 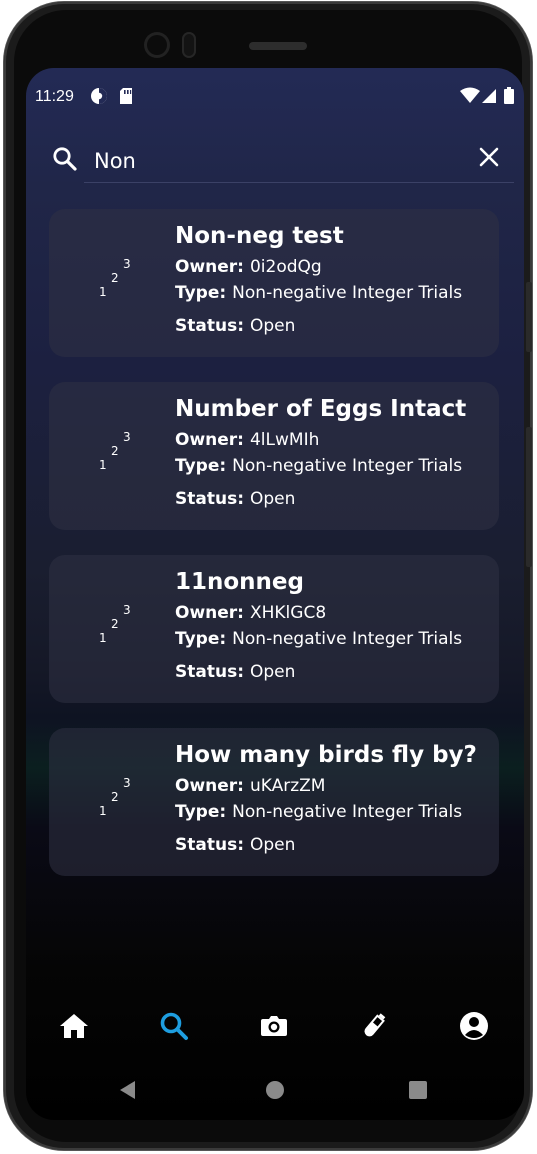 I want to click on earpiece-speaker, so click(x=278, y=46).